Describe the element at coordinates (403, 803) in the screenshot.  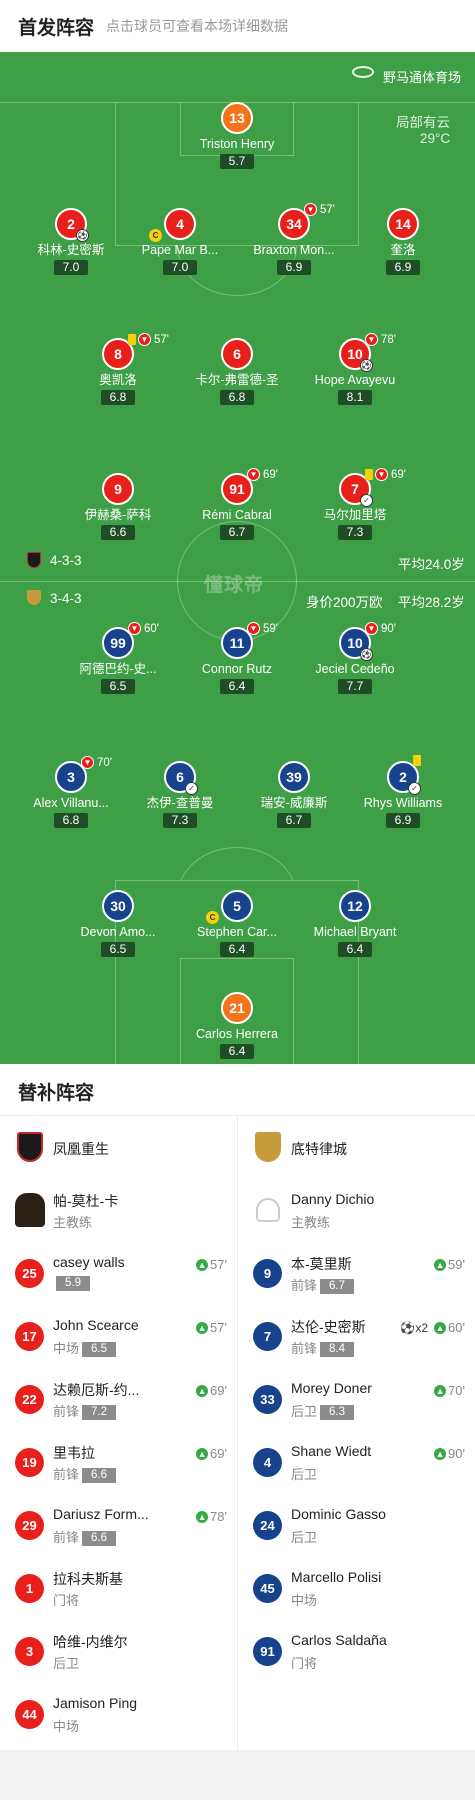
I see `player-name: Rhys Williams` at that location.